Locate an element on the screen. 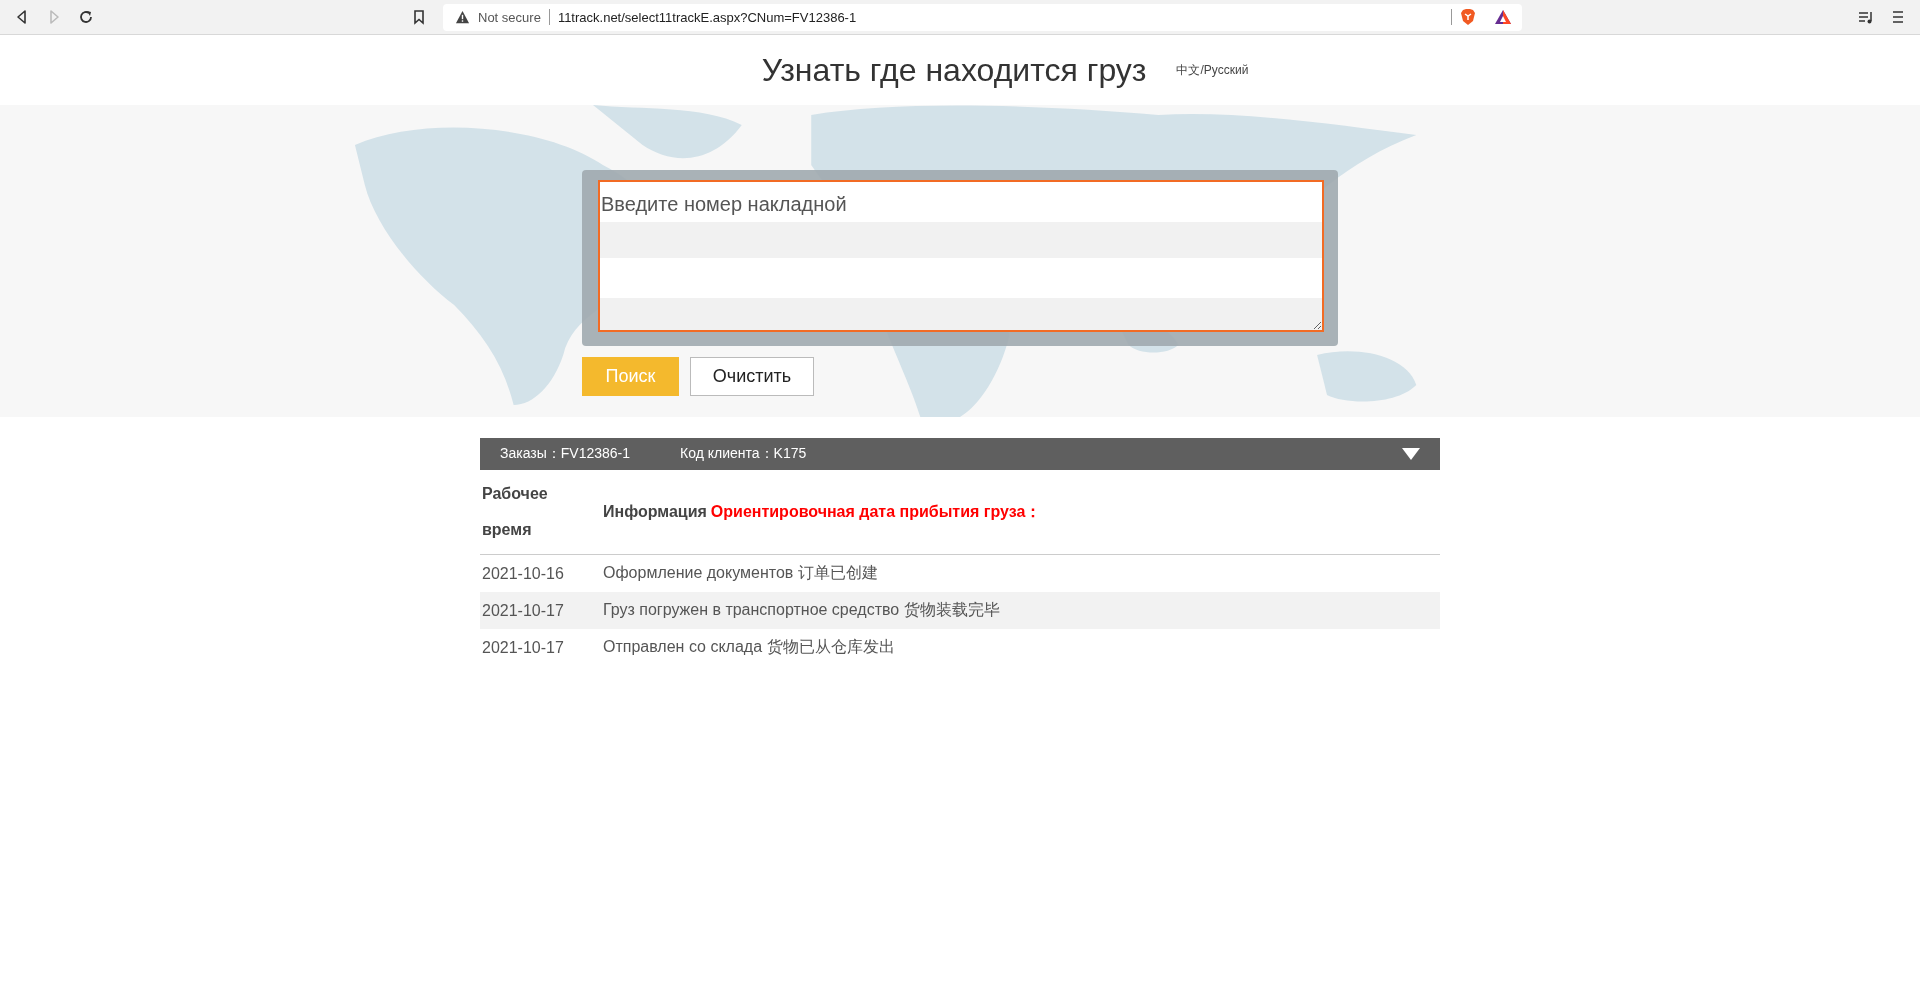  playlist-icon is located at coordinates (1866, 17).